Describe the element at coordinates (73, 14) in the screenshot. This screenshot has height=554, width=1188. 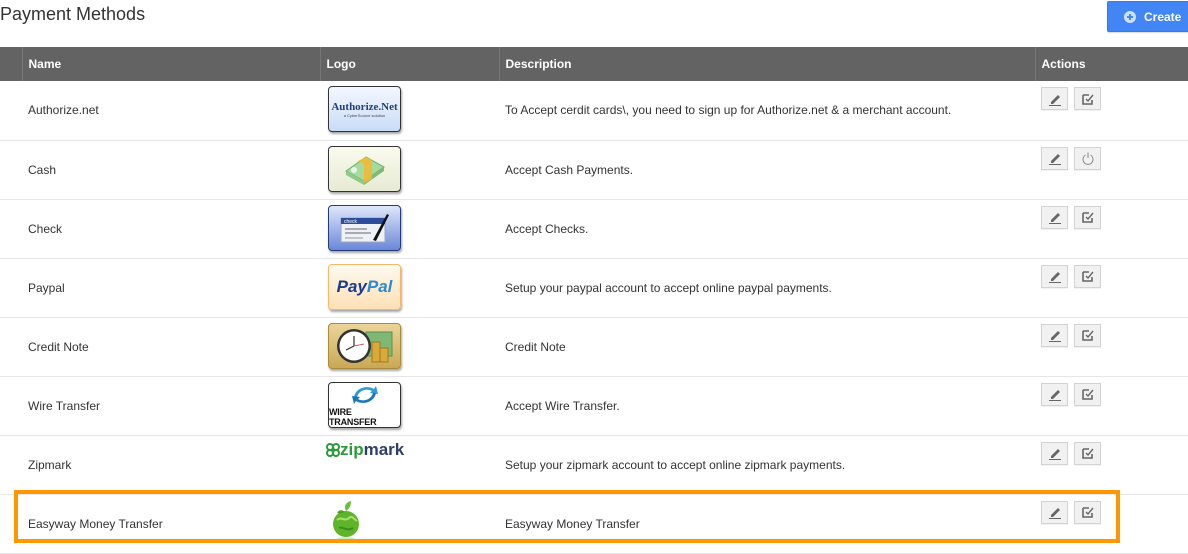
I see `page-title: Payment Methods` at that location.